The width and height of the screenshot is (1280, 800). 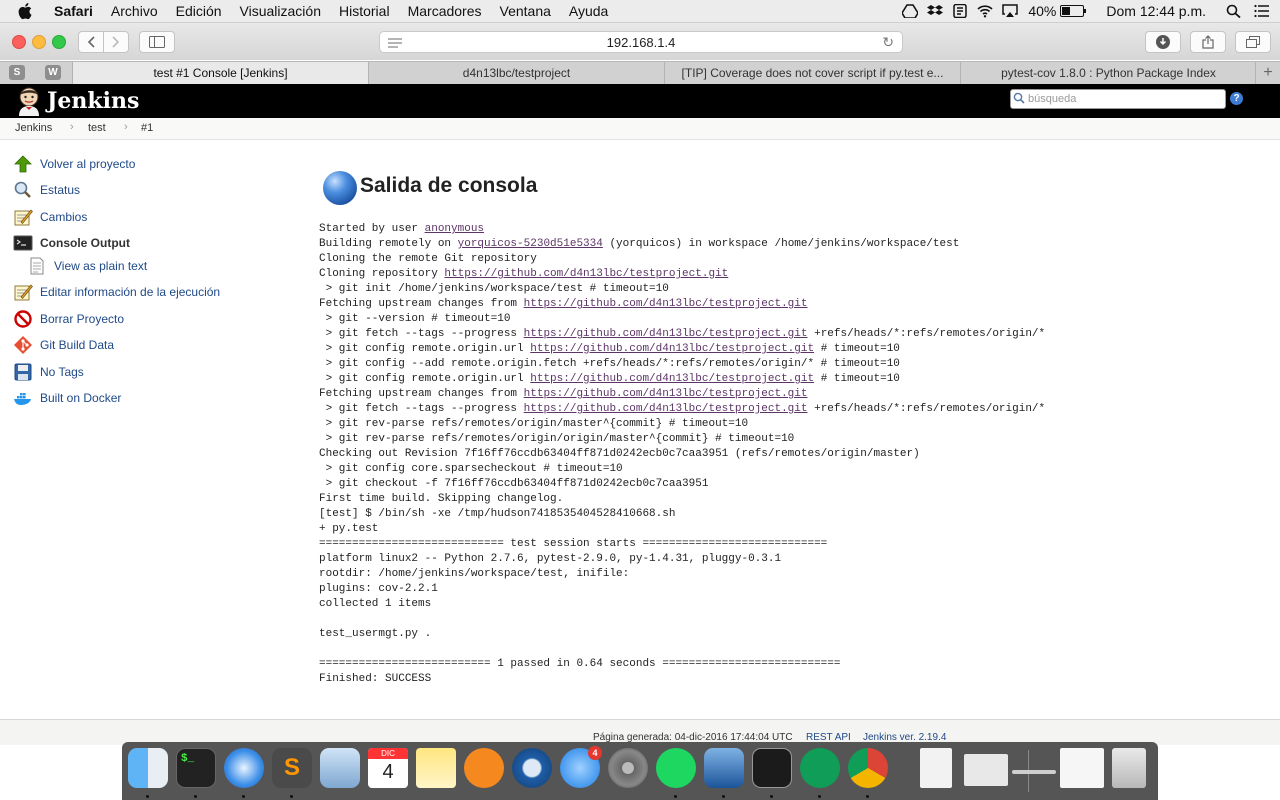 I want to click on new-tab-button: +, so click(x=1267, y=73).